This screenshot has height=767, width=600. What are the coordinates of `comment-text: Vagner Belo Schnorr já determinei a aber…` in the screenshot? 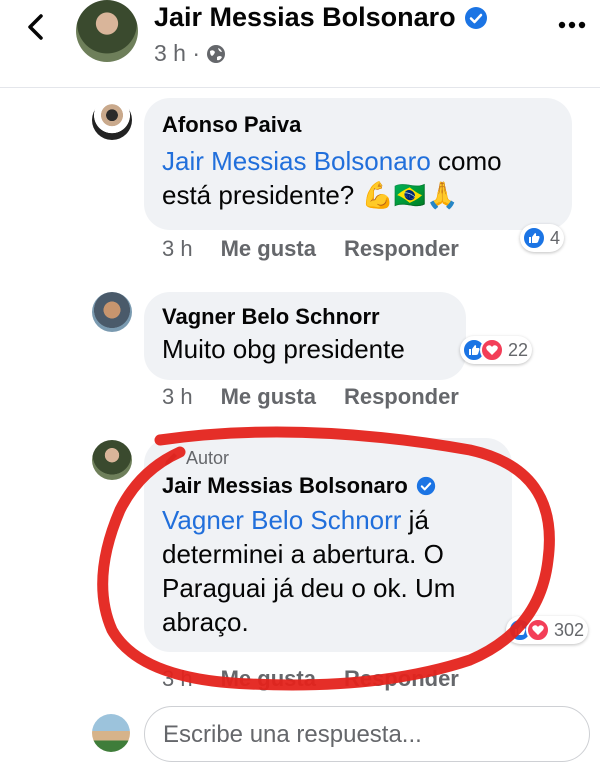 It's located at (328, 571).